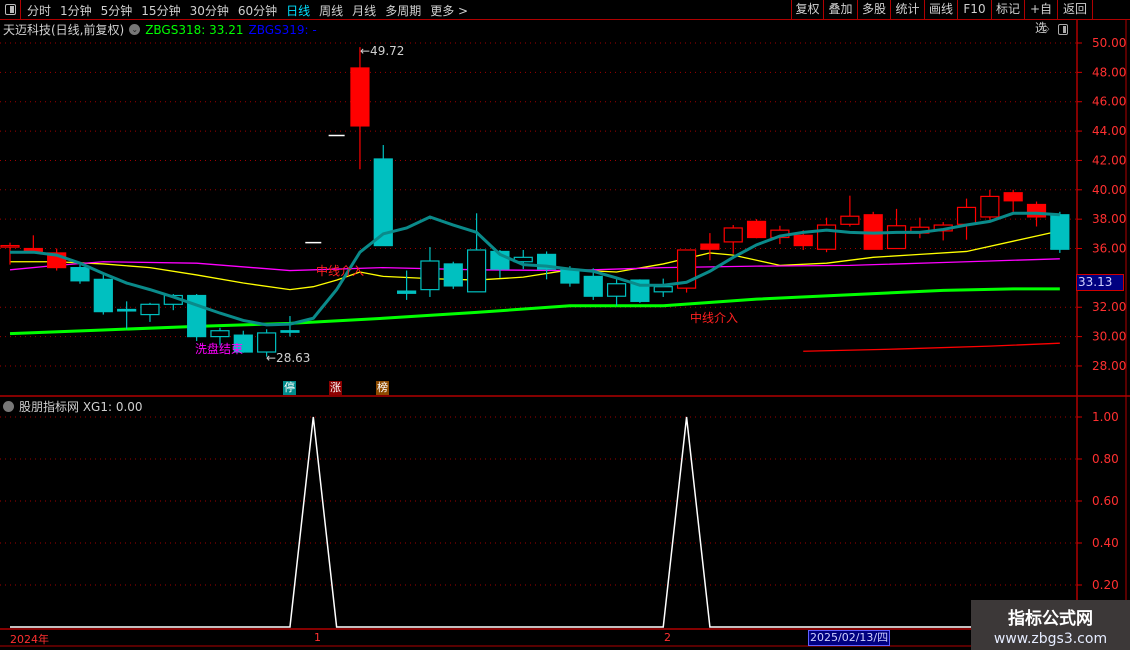 The image size is (1130, 650). I want to click on x-label-2024: 2024年, so click(29, 639).